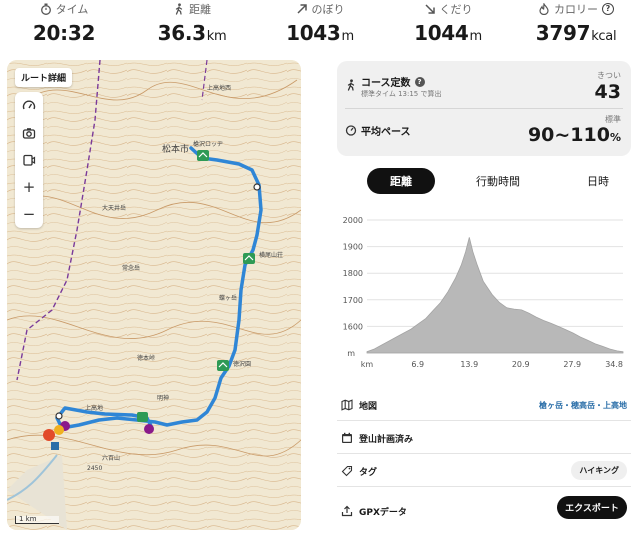  What do you see at coordinates (351, 353) in the screenshot?
I see `y-axis-unit: m` at bounding box center [351, 353].